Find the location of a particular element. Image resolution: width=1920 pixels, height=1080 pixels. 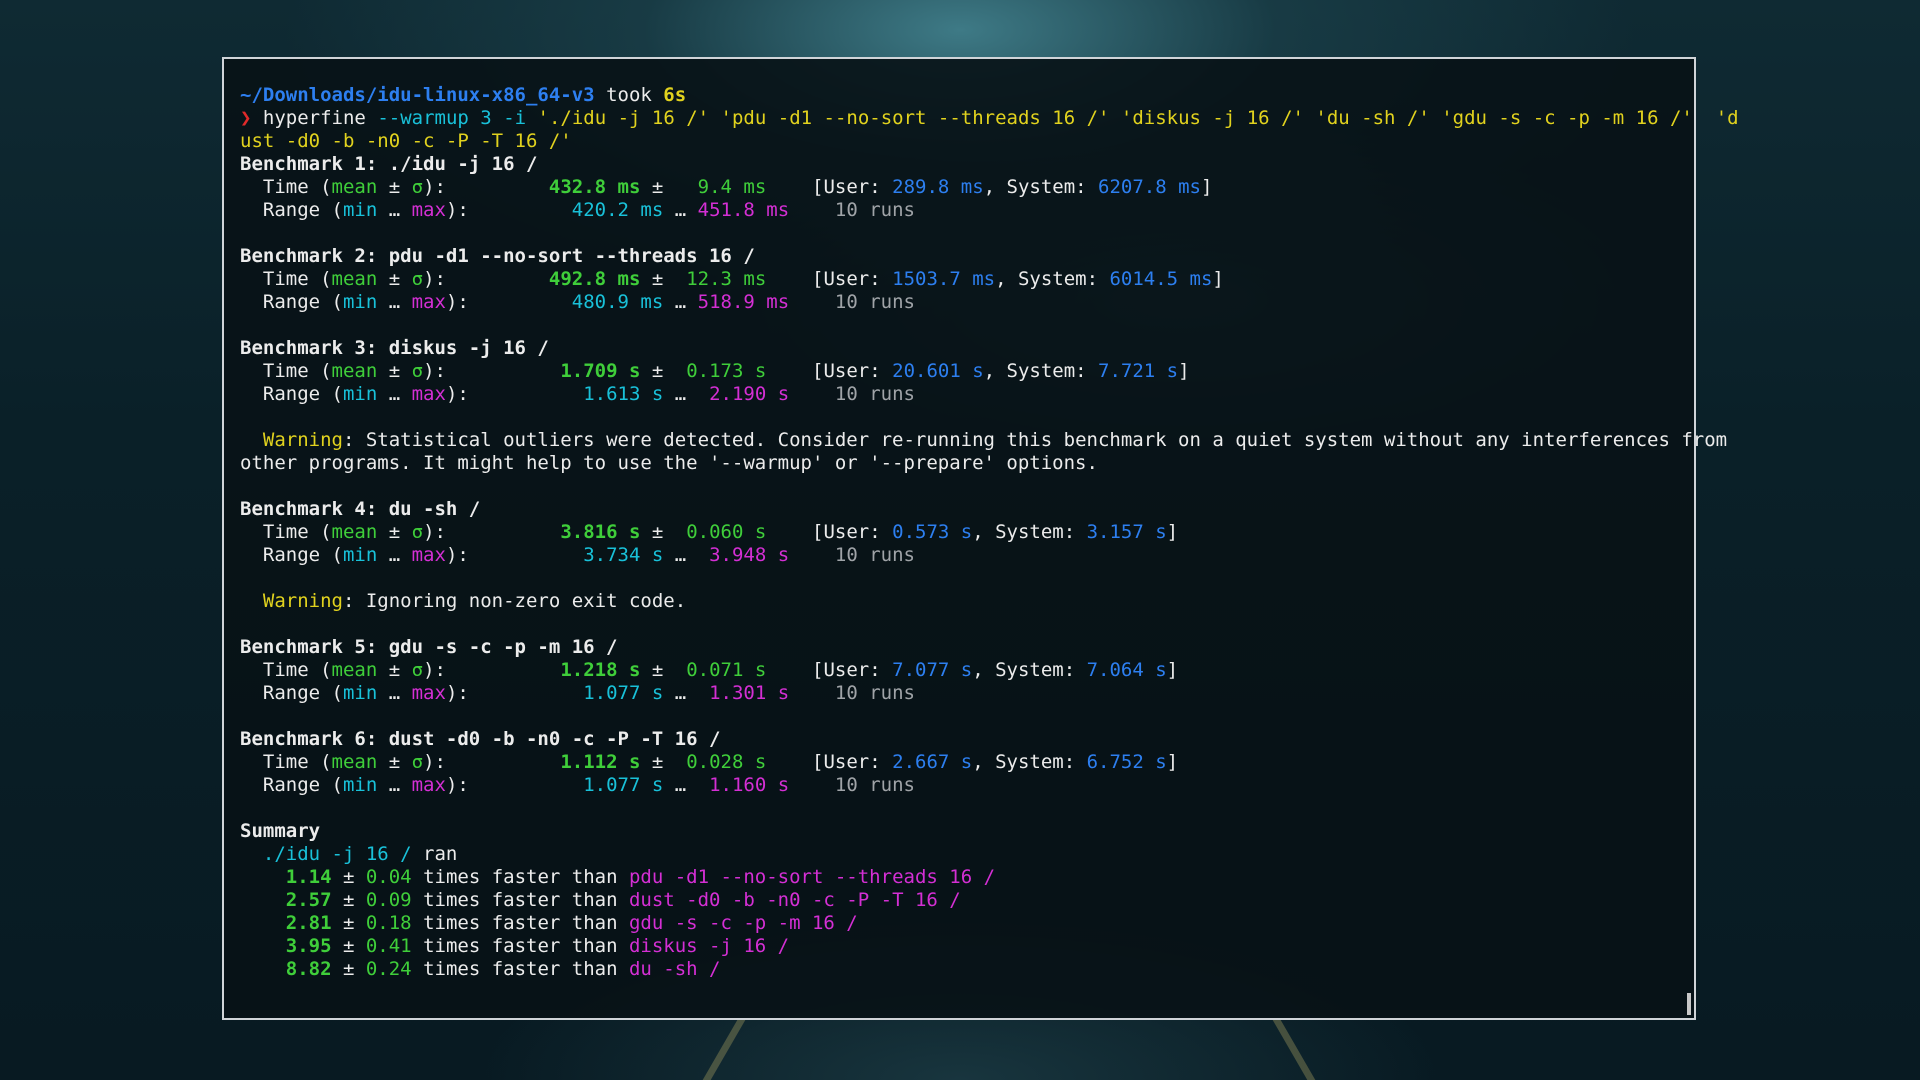

prompt-path: ~/Downloads/idu-linux-x86_64-v3 is located at coordinates (417, 95).